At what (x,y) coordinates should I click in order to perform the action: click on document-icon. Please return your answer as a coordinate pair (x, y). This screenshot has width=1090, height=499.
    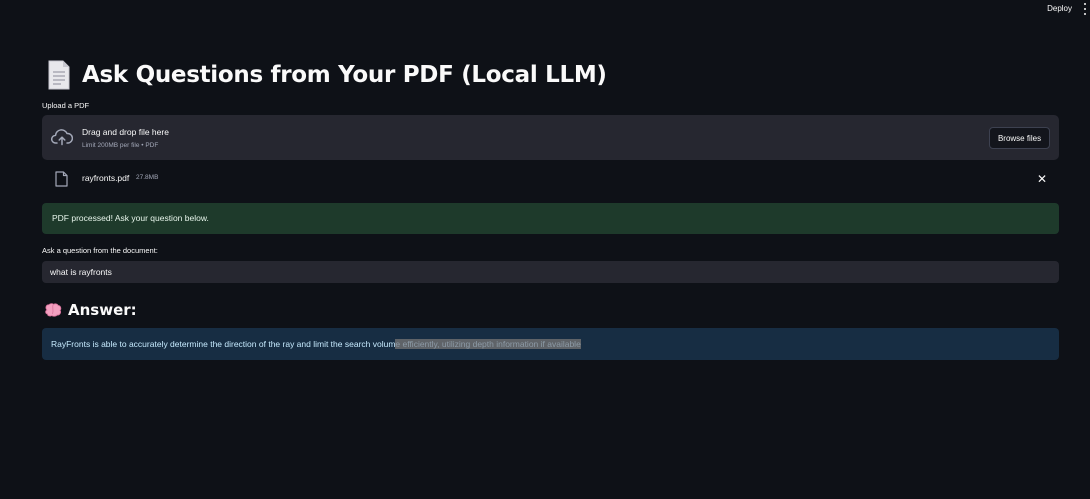
    Looking at the image, I should click on (59, 75).